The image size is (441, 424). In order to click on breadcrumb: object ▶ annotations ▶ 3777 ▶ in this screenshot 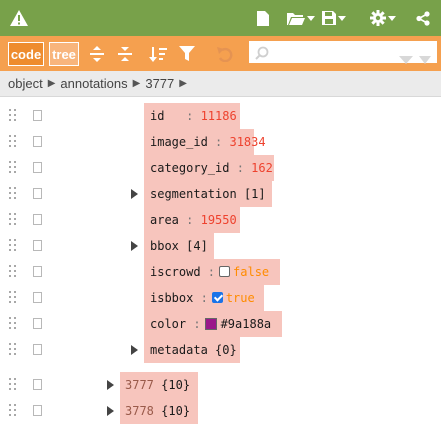, I will do `click(220, 84)`.